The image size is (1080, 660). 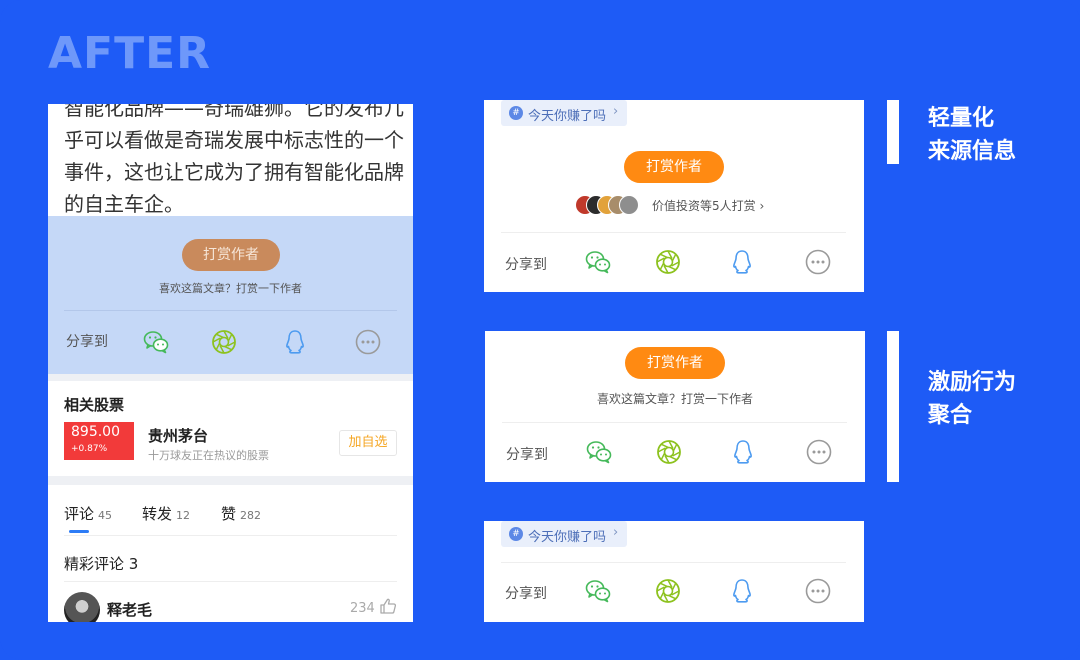 What do you see at coordinates (229, 514) in the screenshot?
I see `tab-label: 赞` at bounding box center [229, 514].